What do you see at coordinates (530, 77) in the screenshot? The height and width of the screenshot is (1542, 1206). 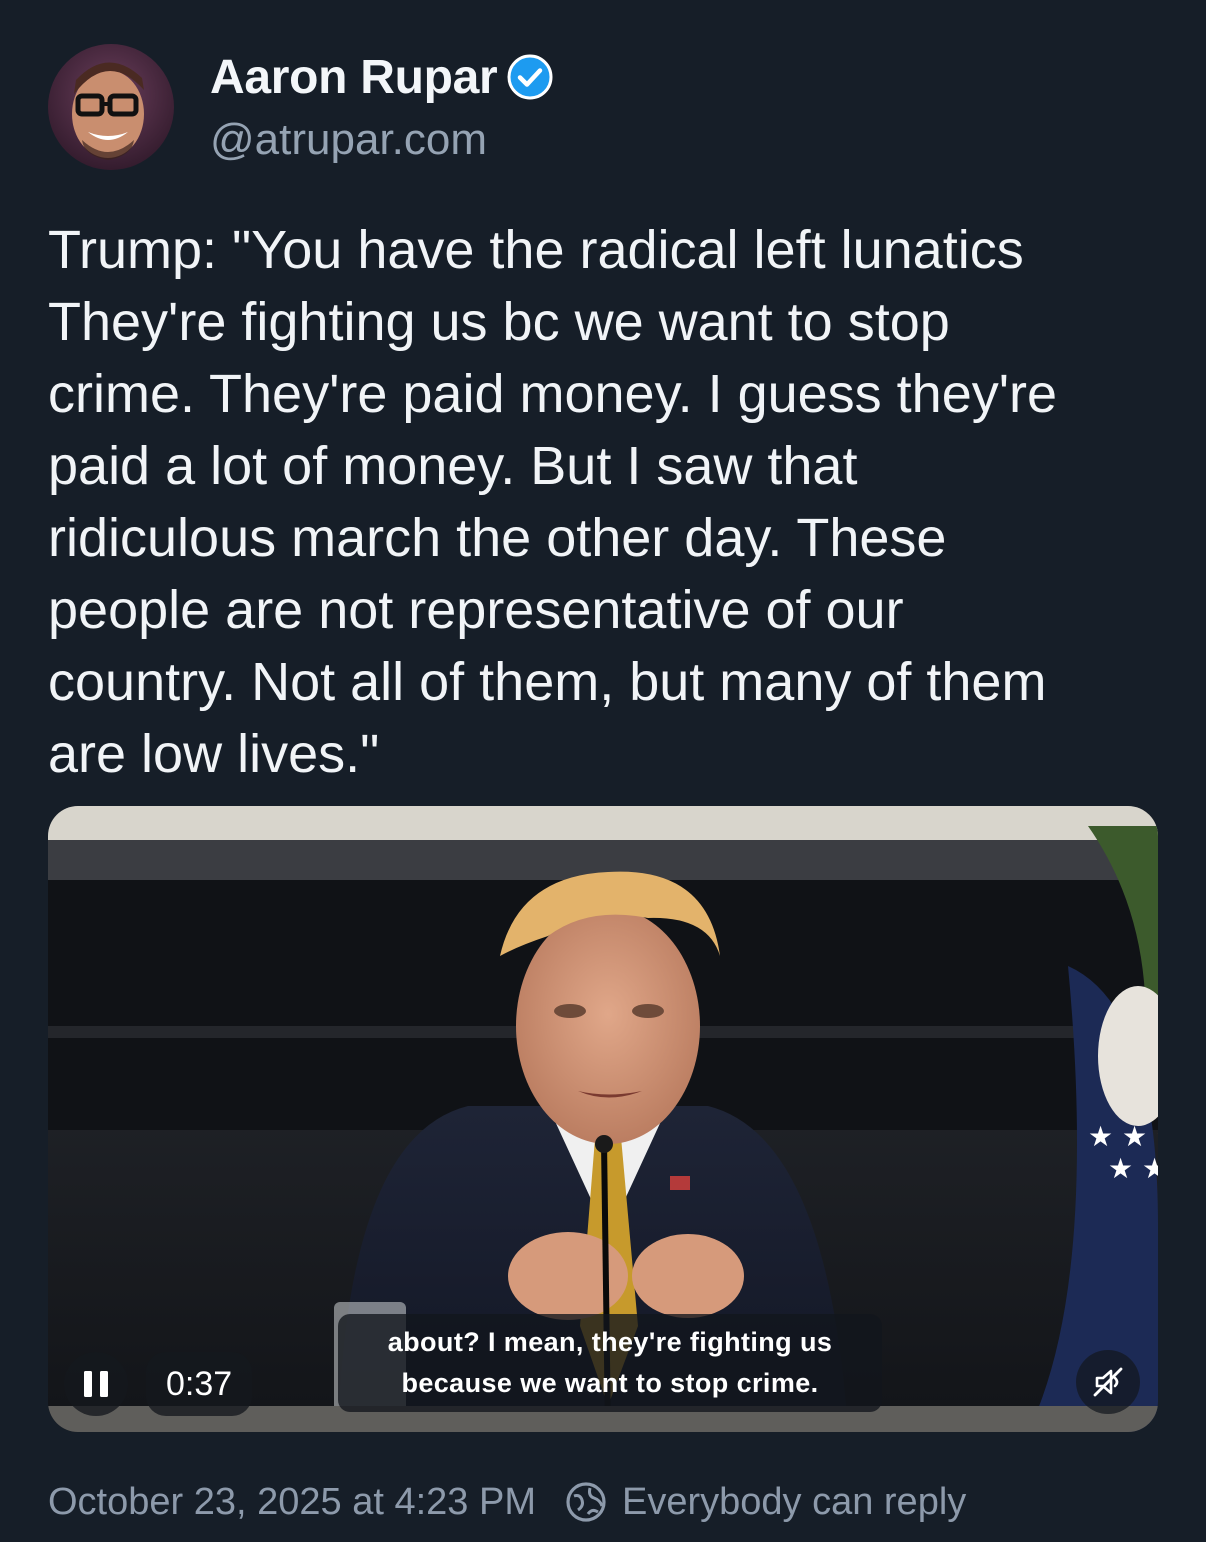 I see `verified-check-icon` at bounding box center [530, 77].